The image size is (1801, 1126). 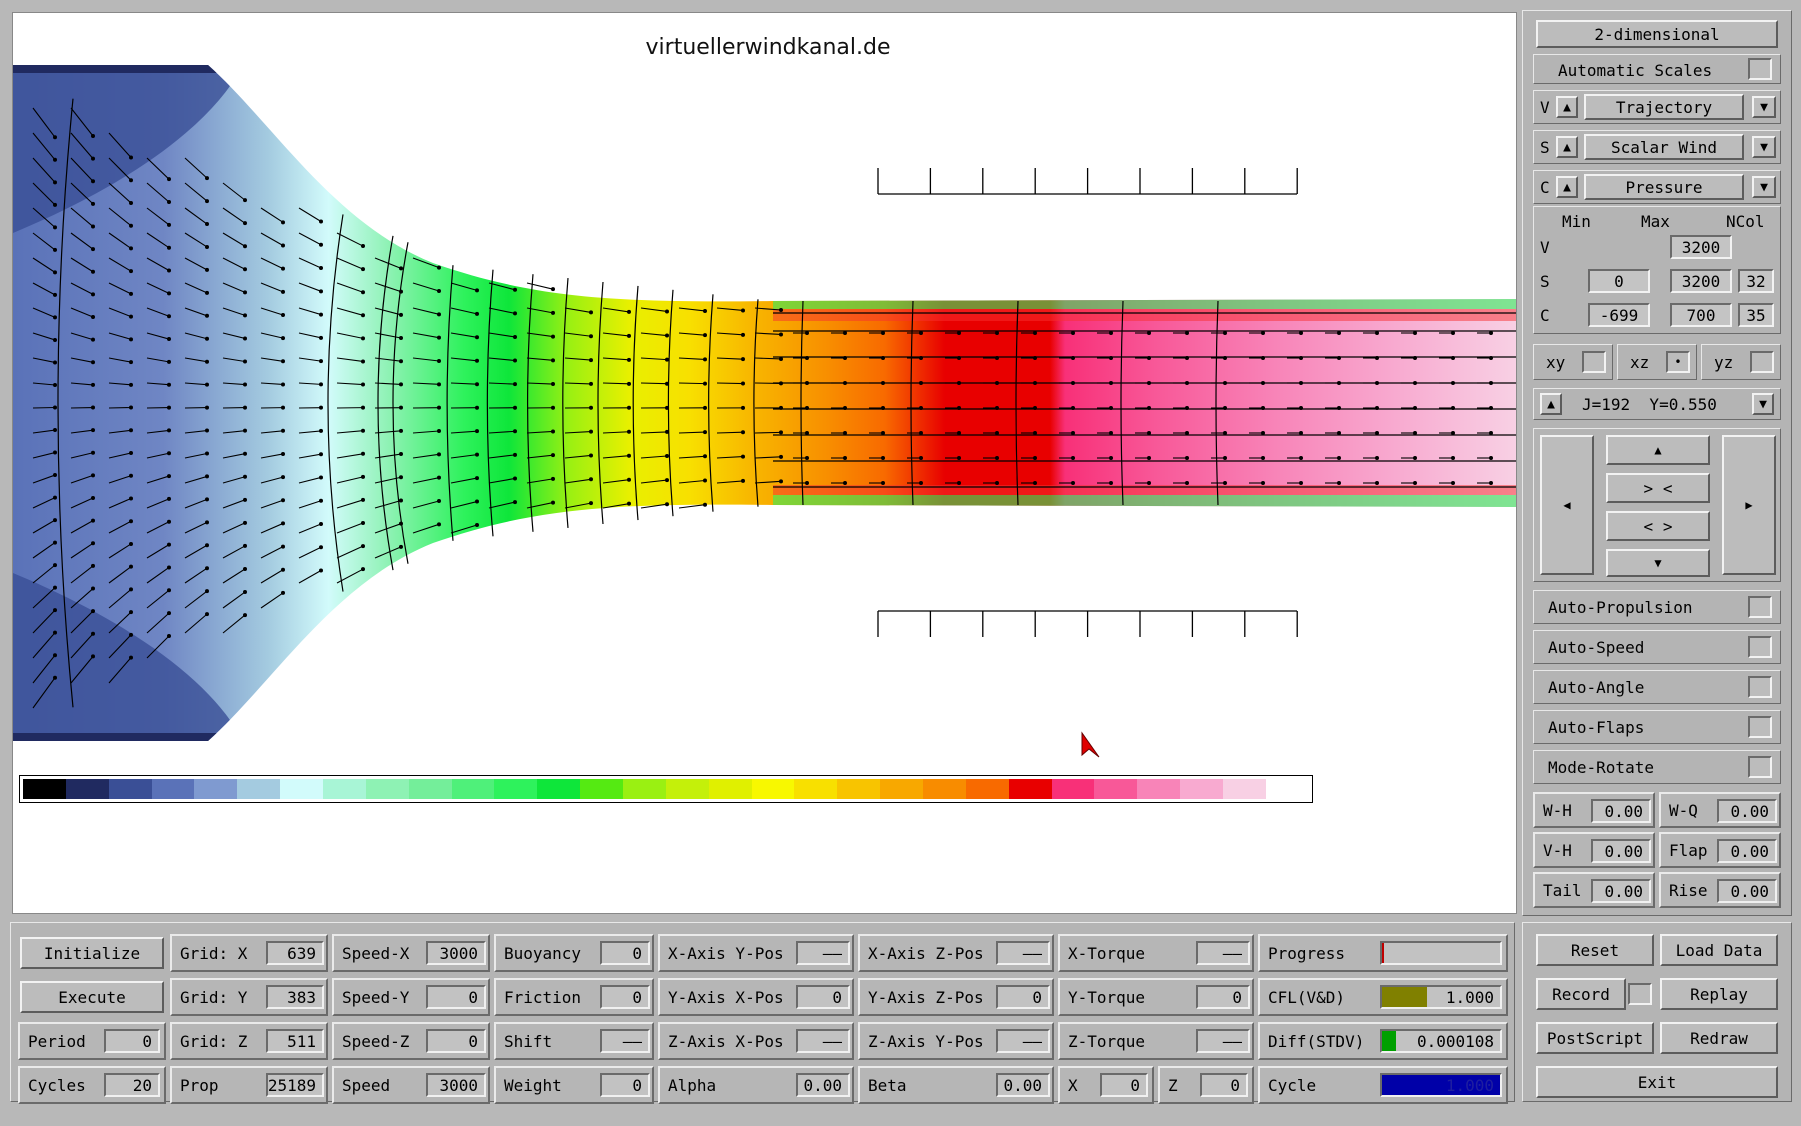 What do you see at coordinates (1581, 994) in the screenshot?
I see `record-button: Record` at bounding box center [1581, 994].